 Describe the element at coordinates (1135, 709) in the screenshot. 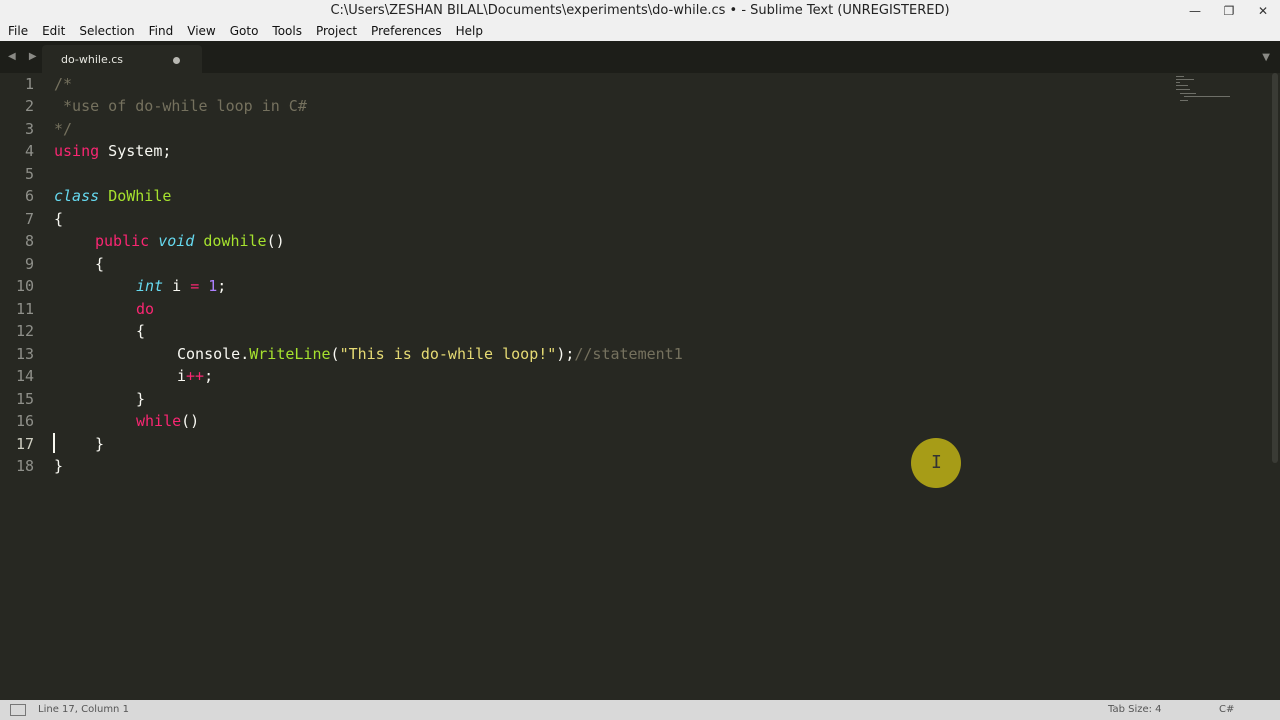

I see `tab-size-indicator: Tab Size: 4` at that location.